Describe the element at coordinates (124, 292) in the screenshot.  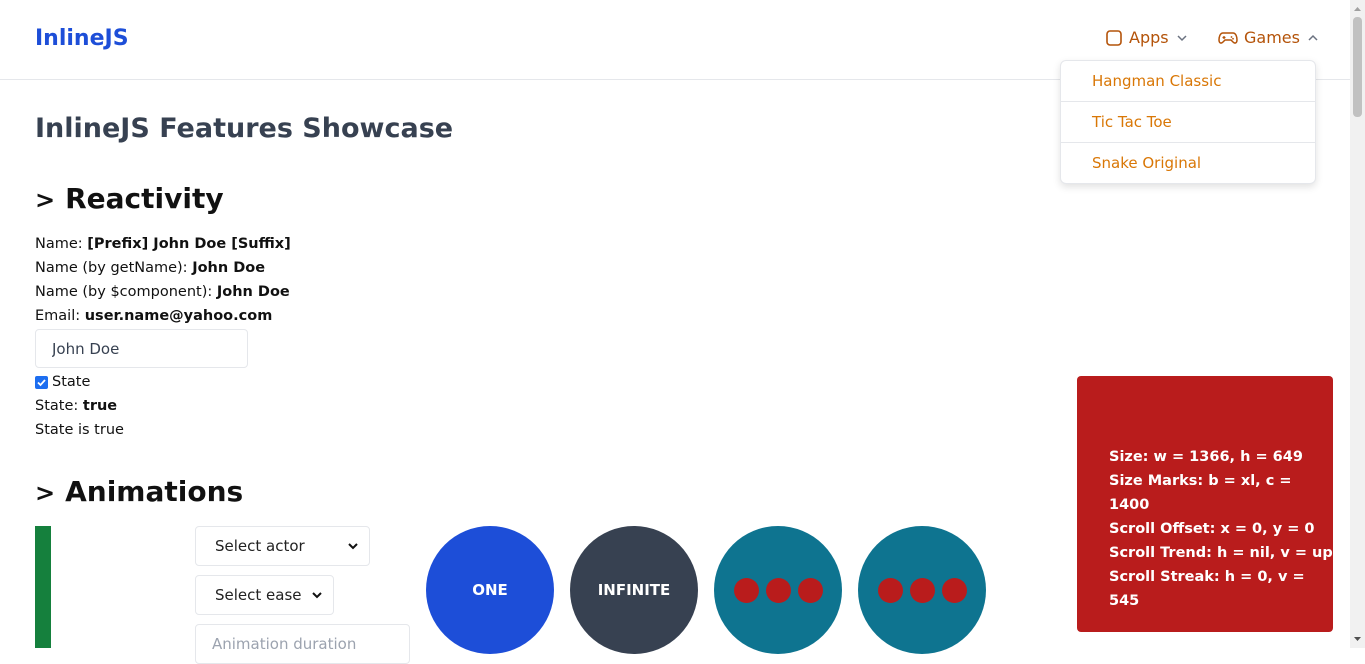
I see `component-label: Name (by $component):` at that location.